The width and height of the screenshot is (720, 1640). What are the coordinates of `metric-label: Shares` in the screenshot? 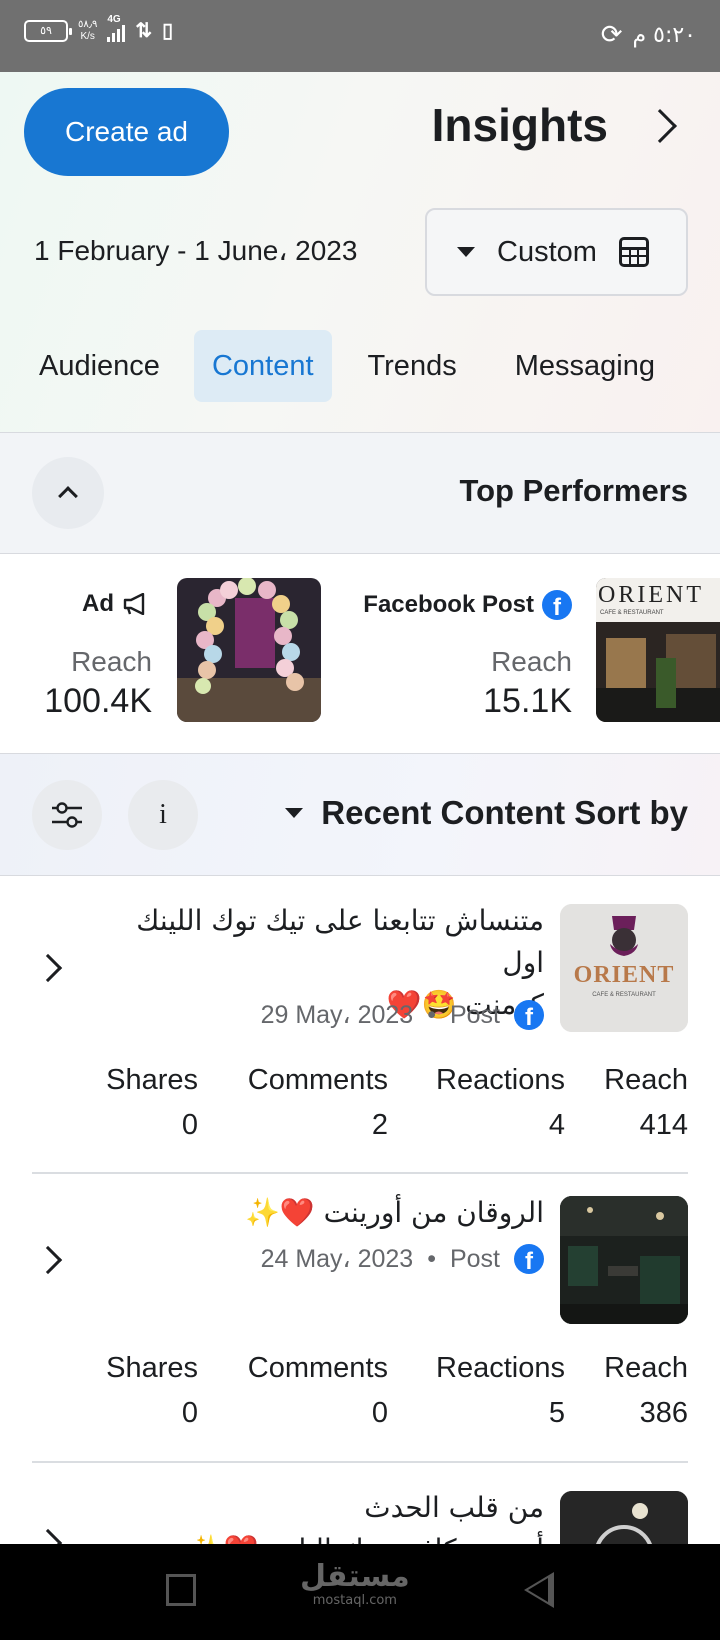 It's located at (152, 1080).